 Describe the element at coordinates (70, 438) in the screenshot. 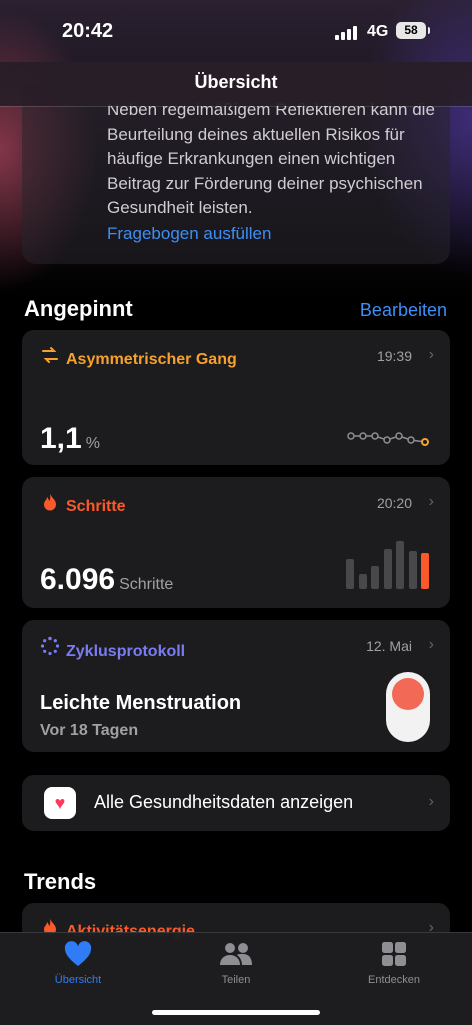

I see `card-value: 1,1%` at that location.